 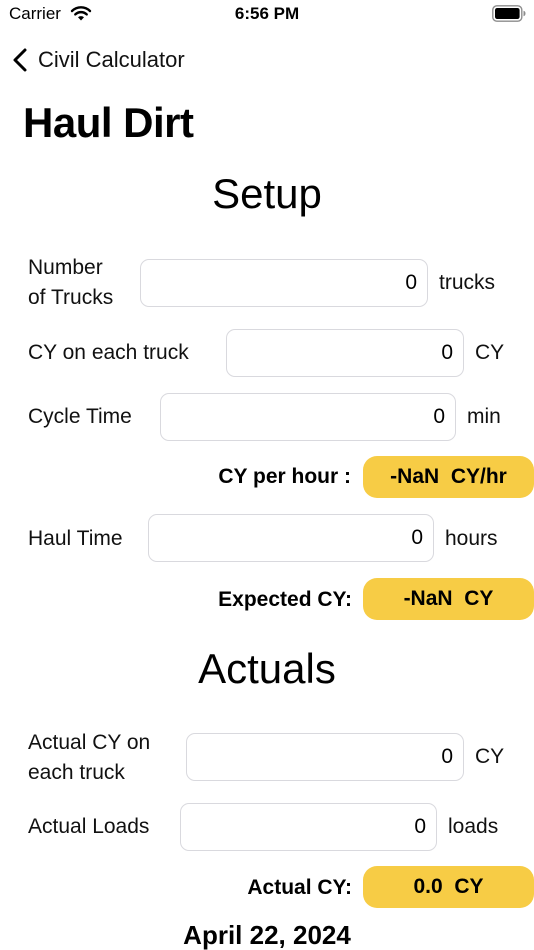 I want to click on haul-time-label: Haul Time, so click(x=75, y=538).